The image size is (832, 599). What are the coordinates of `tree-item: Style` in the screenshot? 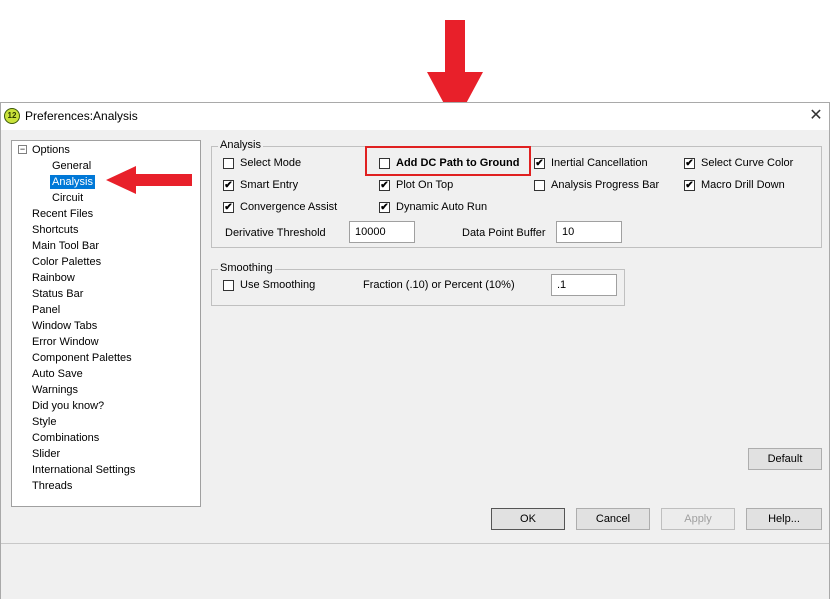 It's located at (44, 422).